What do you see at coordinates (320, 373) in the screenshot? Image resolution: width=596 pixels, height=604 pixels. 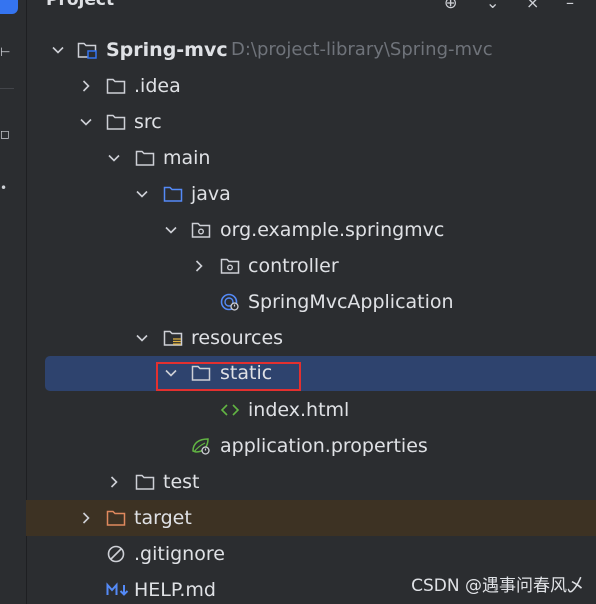 I see `selection-highlight` at bounding box center [320, 373].